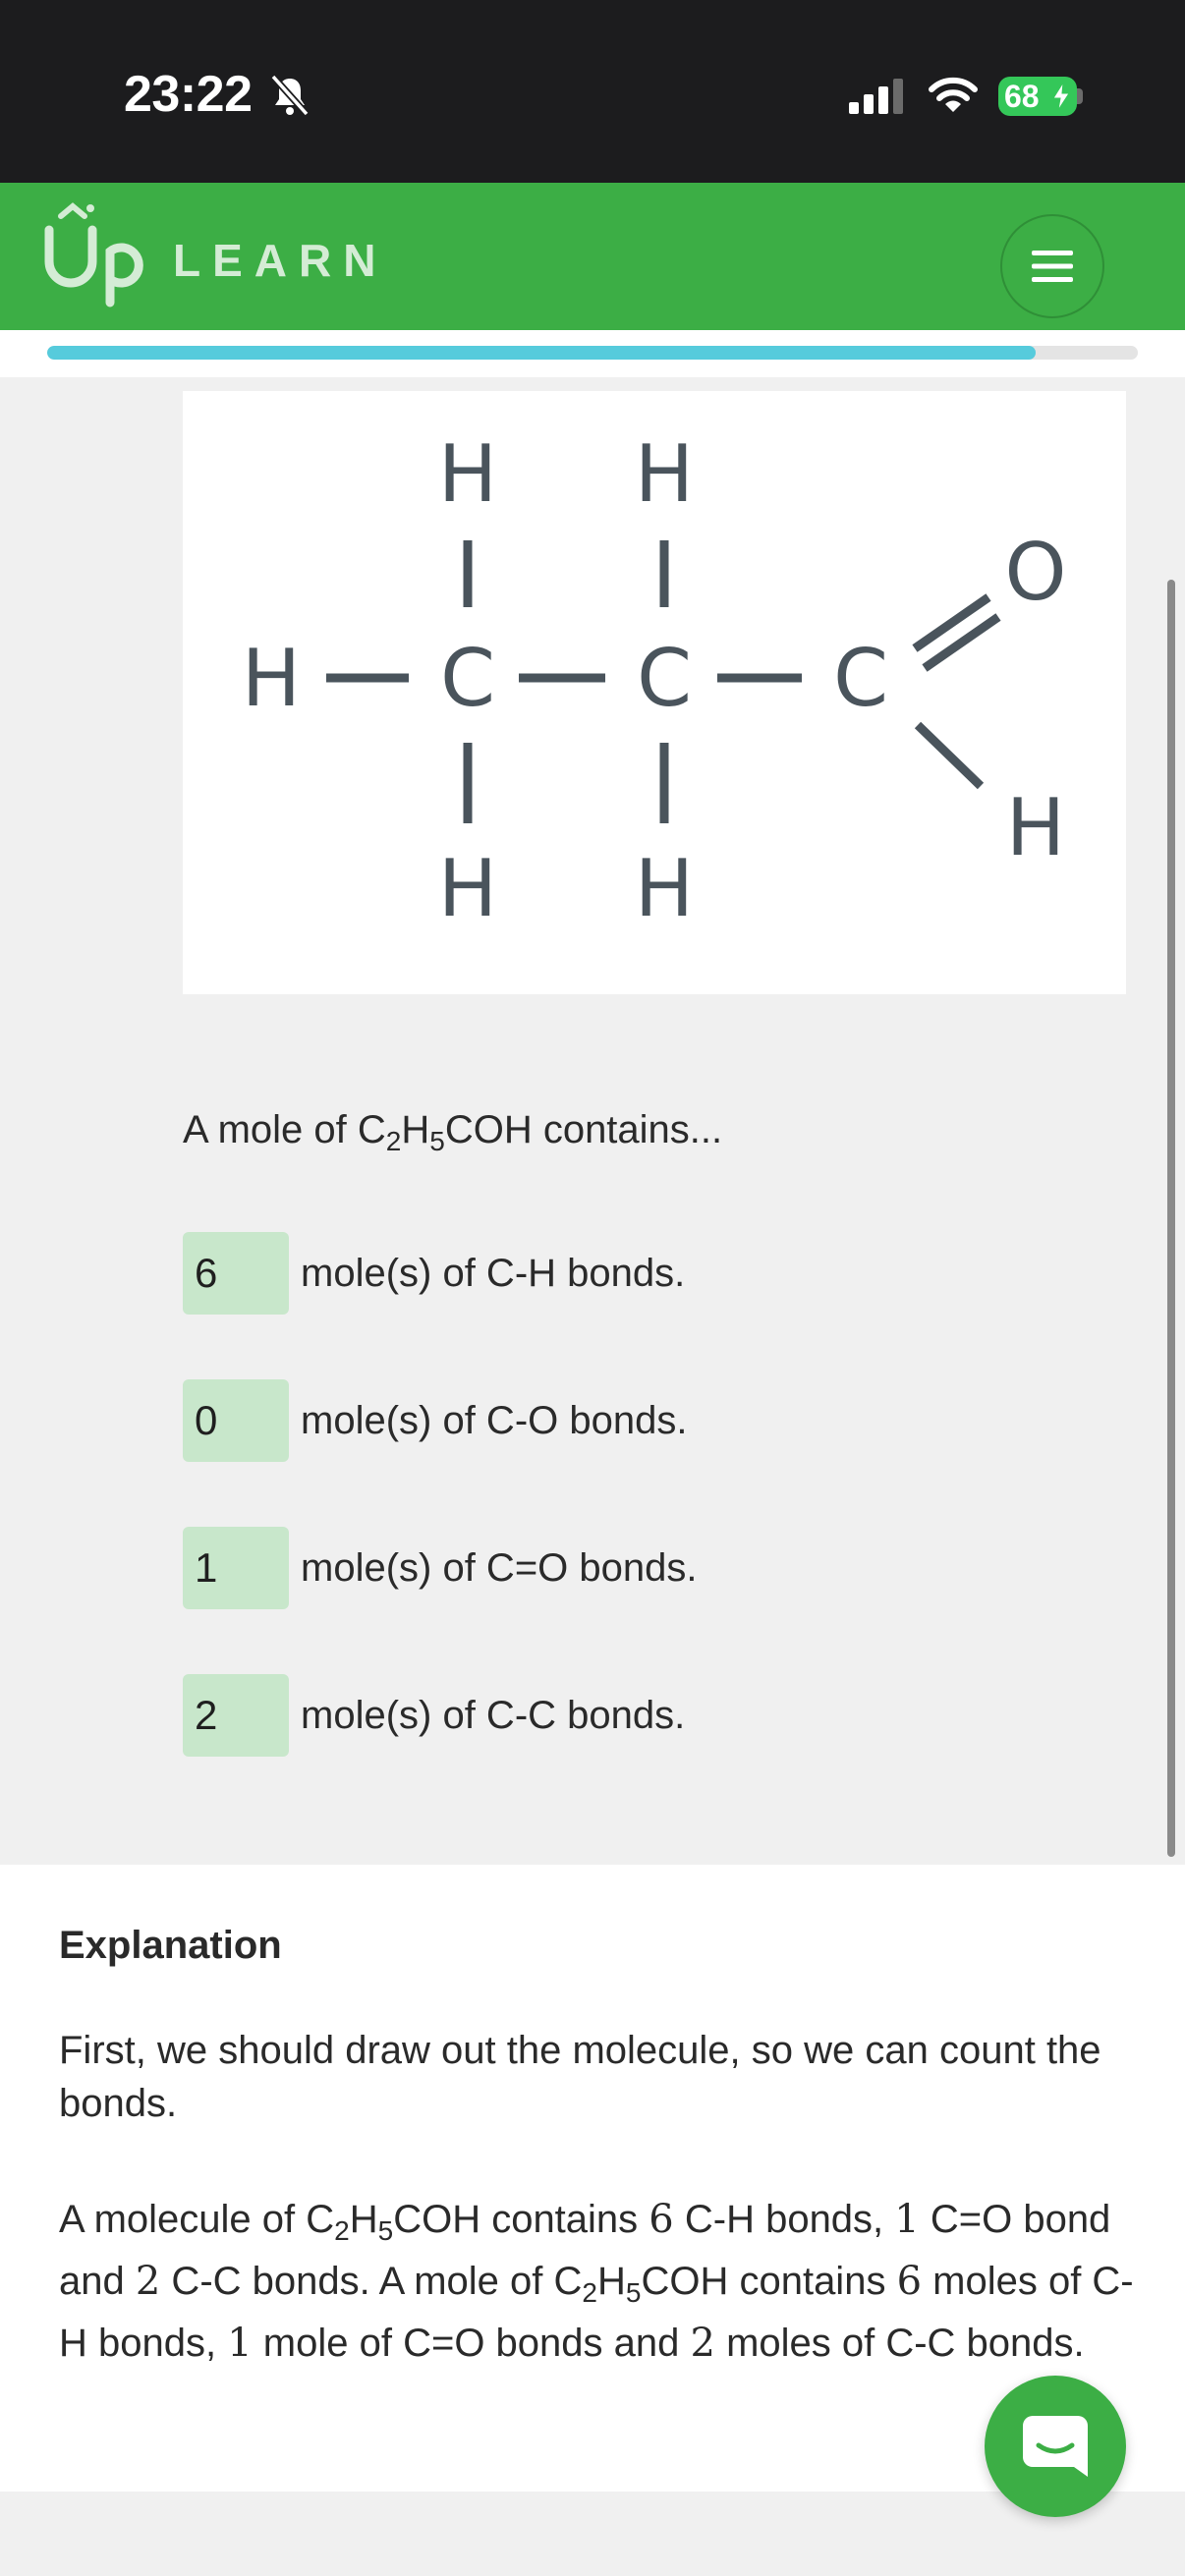 This screenshot has height=2576, width=1185. What do you see at coordinates (236, 1420) in the screenshot?
I see `answer-input-co: 0` at bounding box center [236, 1420].